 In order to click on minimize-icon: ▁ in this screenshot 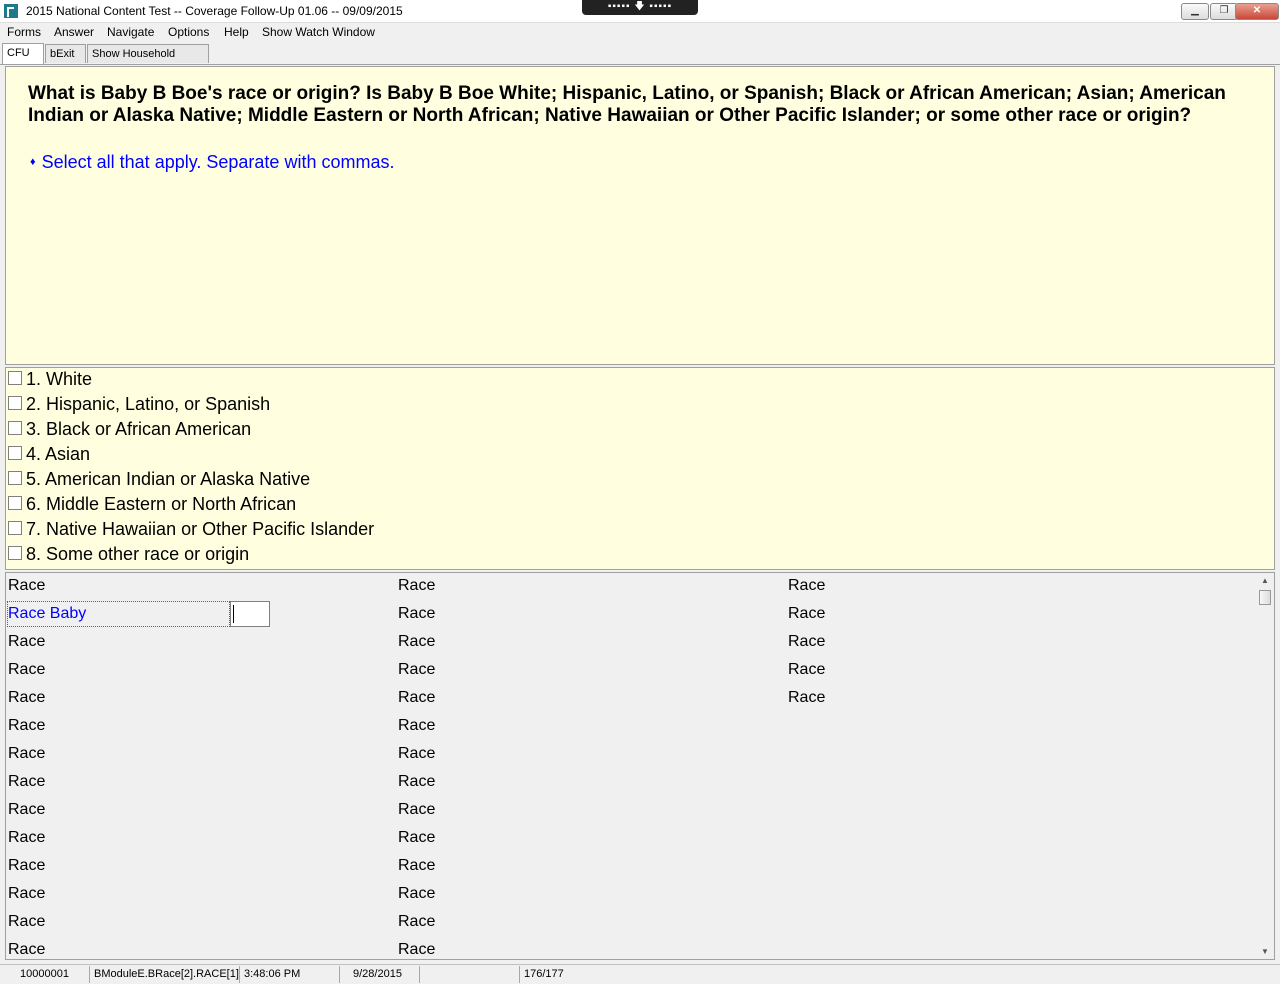, I will do `click(1195, 10)`.